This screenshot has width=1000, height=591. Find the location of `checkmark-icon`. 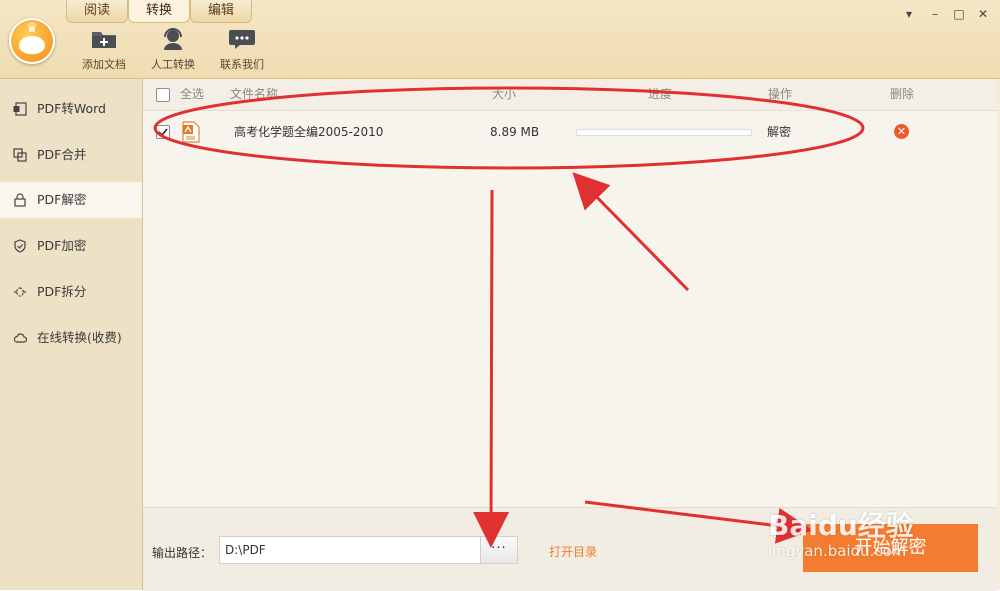

checkmark-icon is located at coordinates (163, 132).